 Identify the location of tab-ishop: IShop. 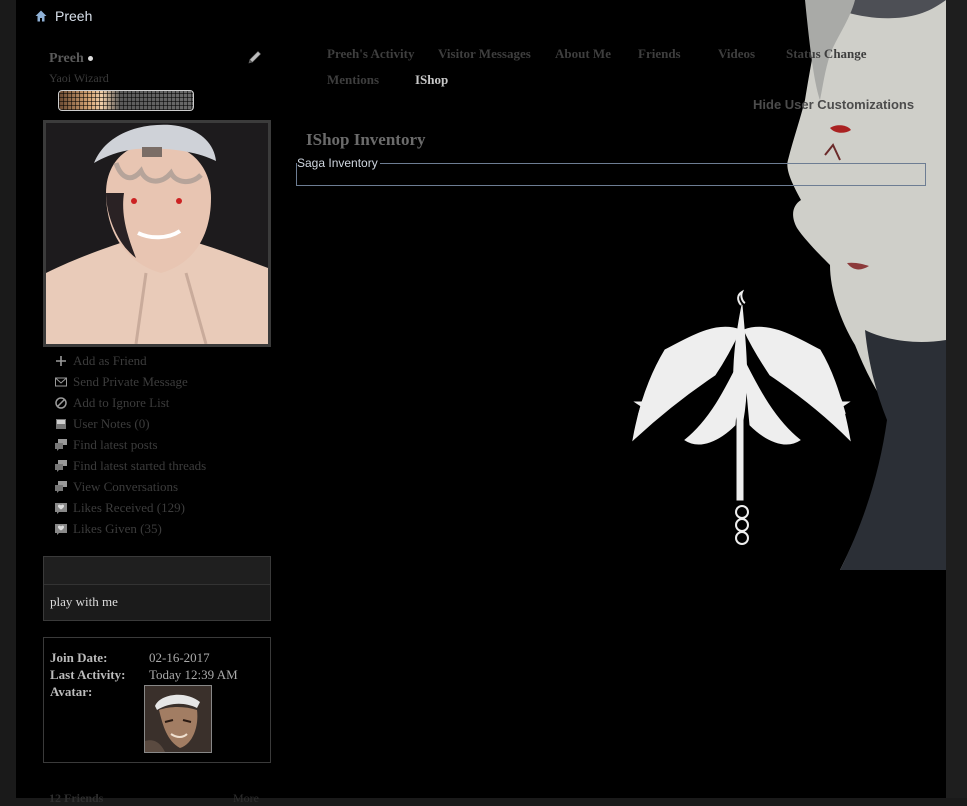
(431, 80).